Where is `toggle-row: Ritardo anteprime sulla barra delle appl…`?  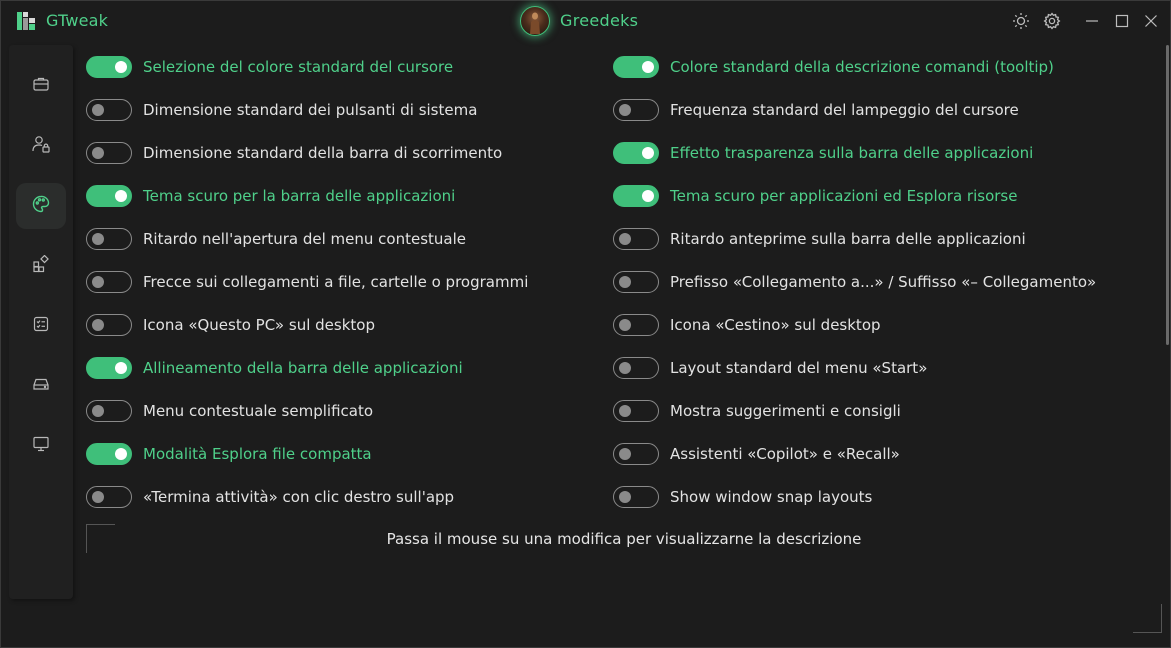
toggle-row: Ritardo anteprime sulla barra delle appl… is located at coordinates (819, 239).